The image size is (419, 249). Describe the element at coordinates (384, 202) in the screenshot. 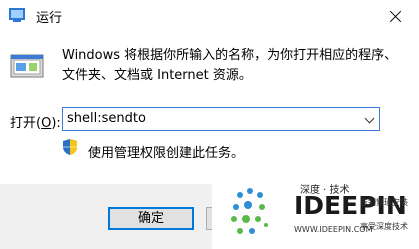

I see `watermark-tagline-1: 告别繁琐安装` at that location.